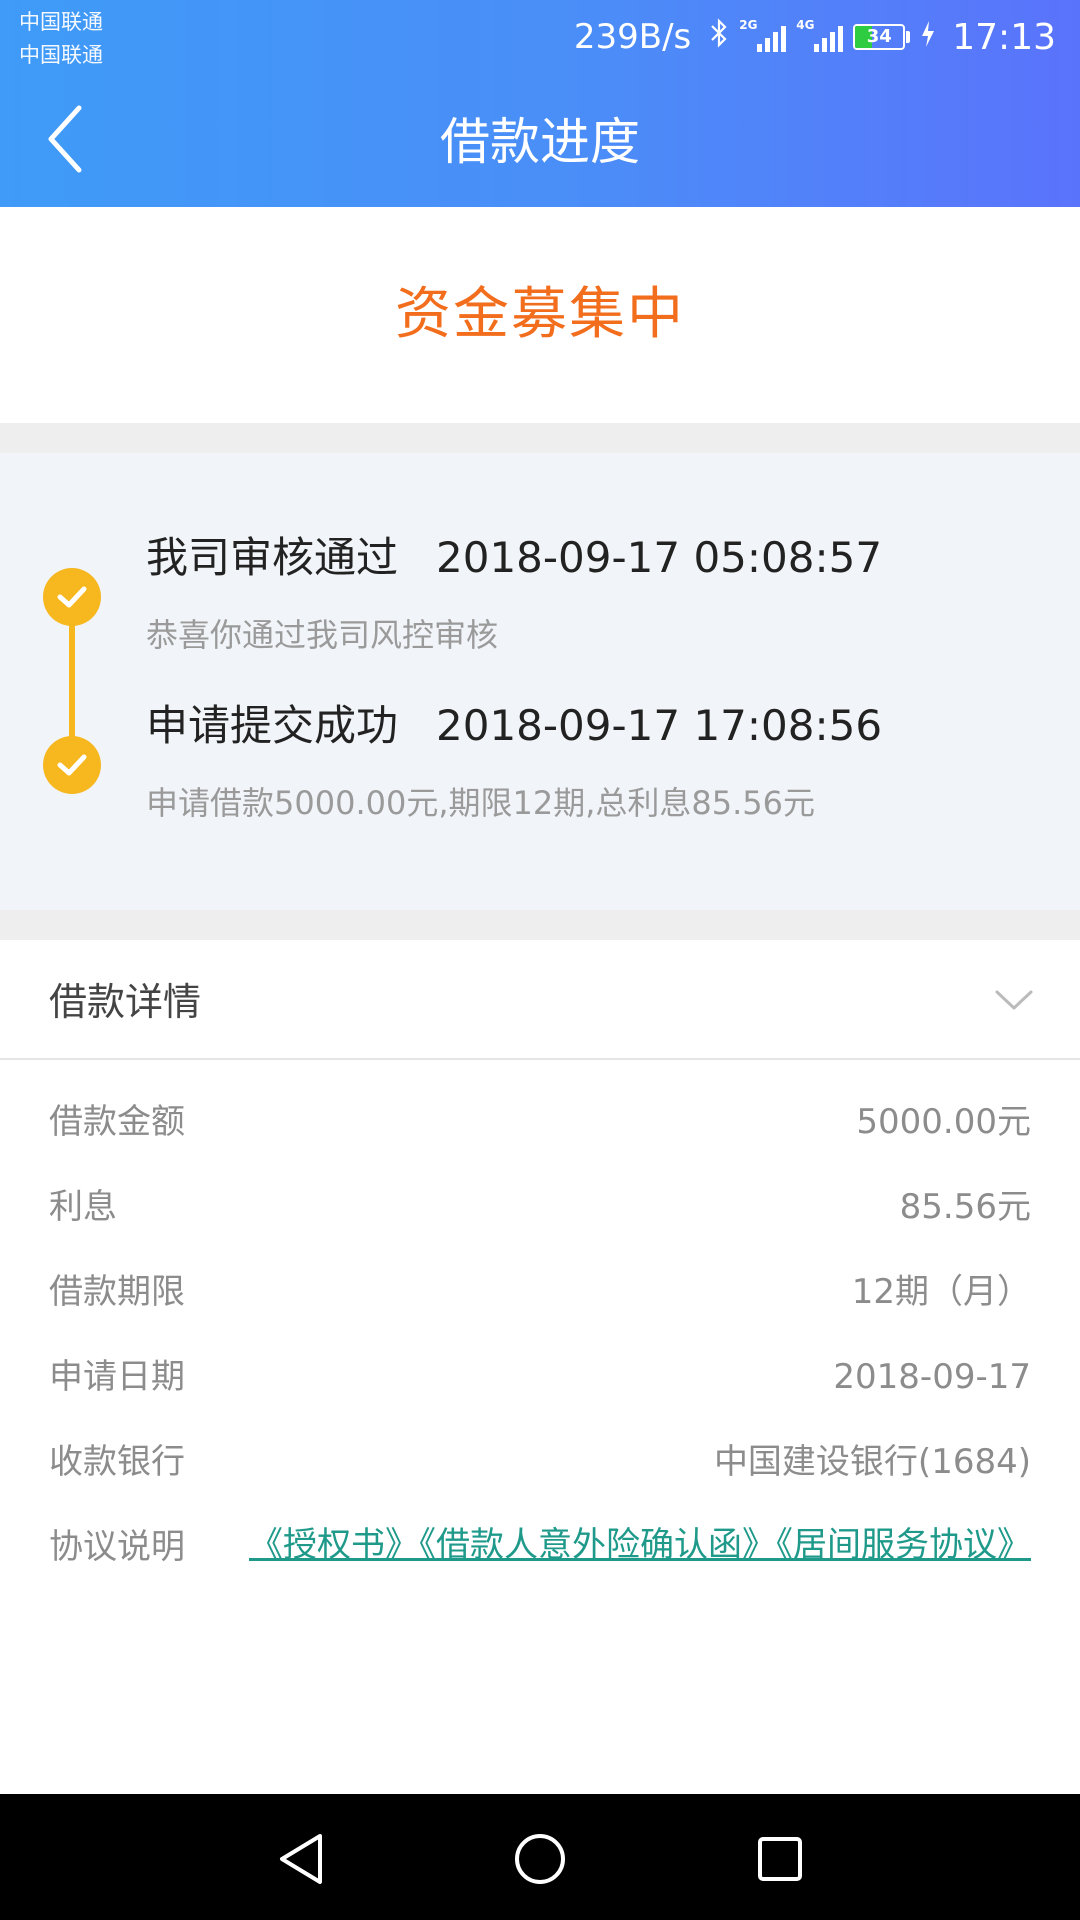 The image size is (1080, 1920). I want to click on detail-label: 申请日期, so click(117, 1377).